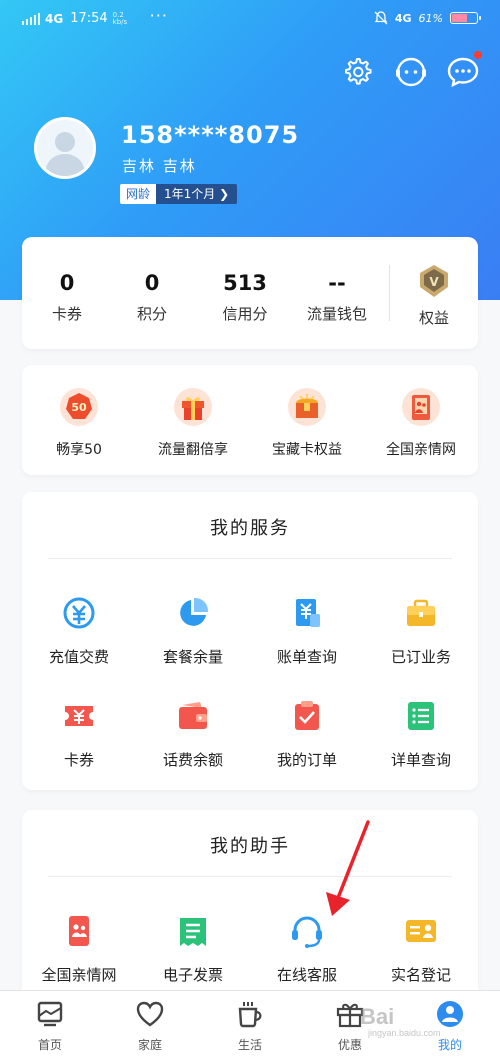  I want to click on account-stats-card: 0 卡券 0 积分 513 信用分 -- 流量钱包 V 权益, so click(250, 293).